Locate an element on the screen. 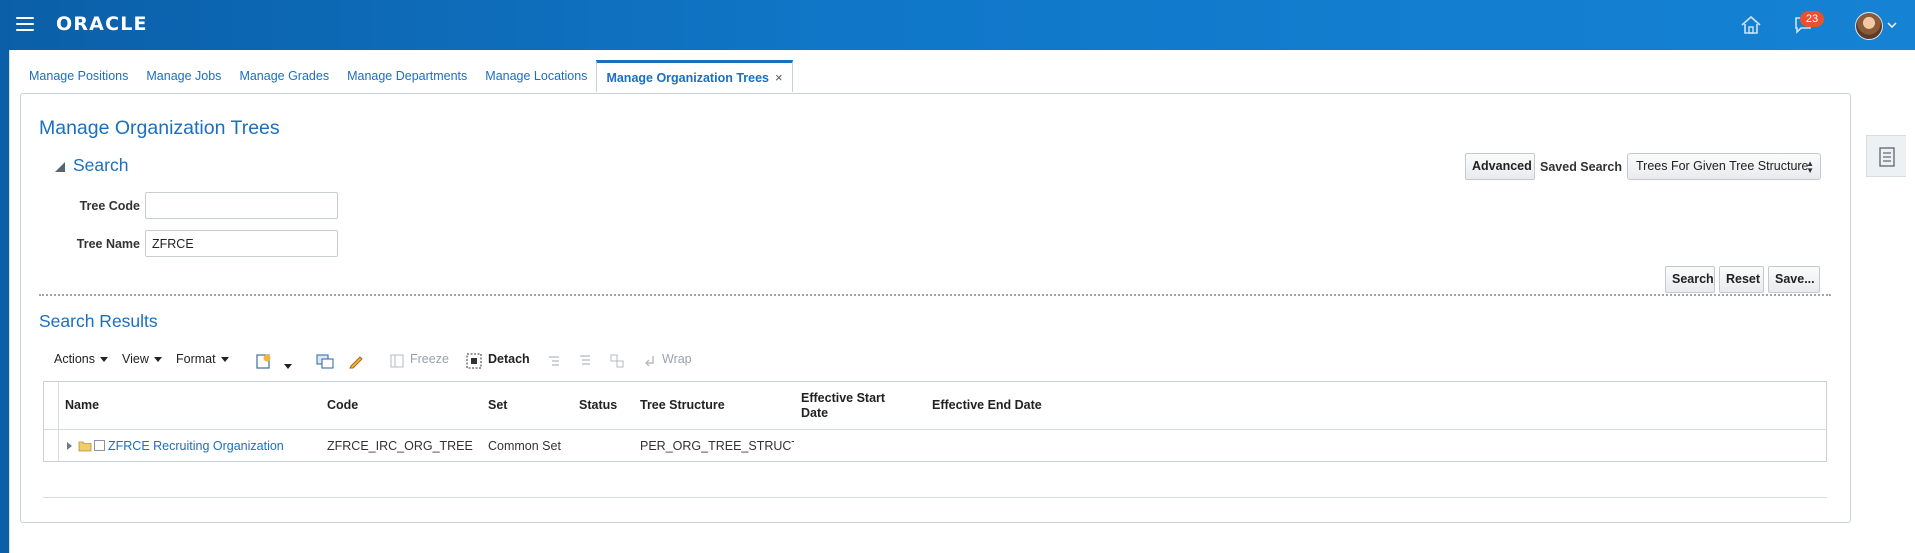  search-button: Search is located at coordinates (1690, 279).